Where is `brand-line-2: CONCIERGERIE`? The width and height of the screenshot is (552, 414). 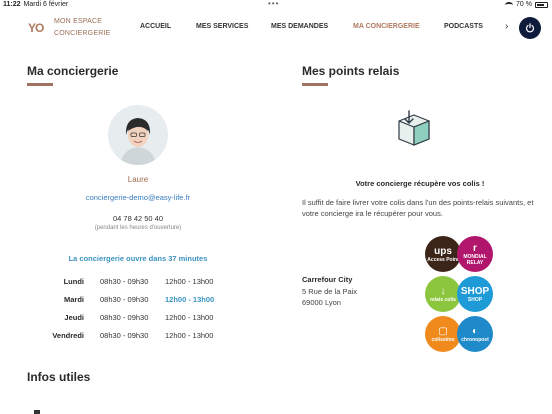
brand-line-2: CONCIERGERIE is located at coordinates (82, 33).